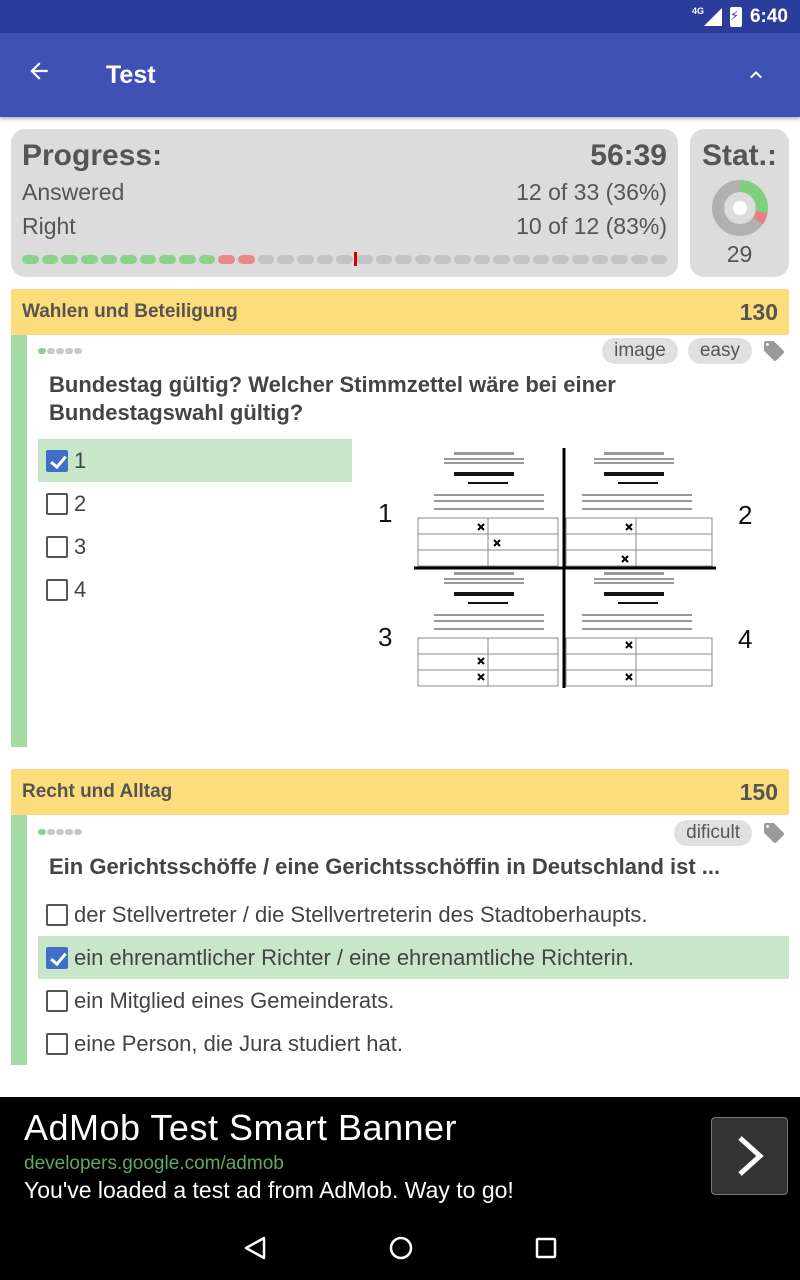  What do you see at coordinates (195, 546) in the screenshot?
I see `answer-option: 3` at bounding box center [195, 546].